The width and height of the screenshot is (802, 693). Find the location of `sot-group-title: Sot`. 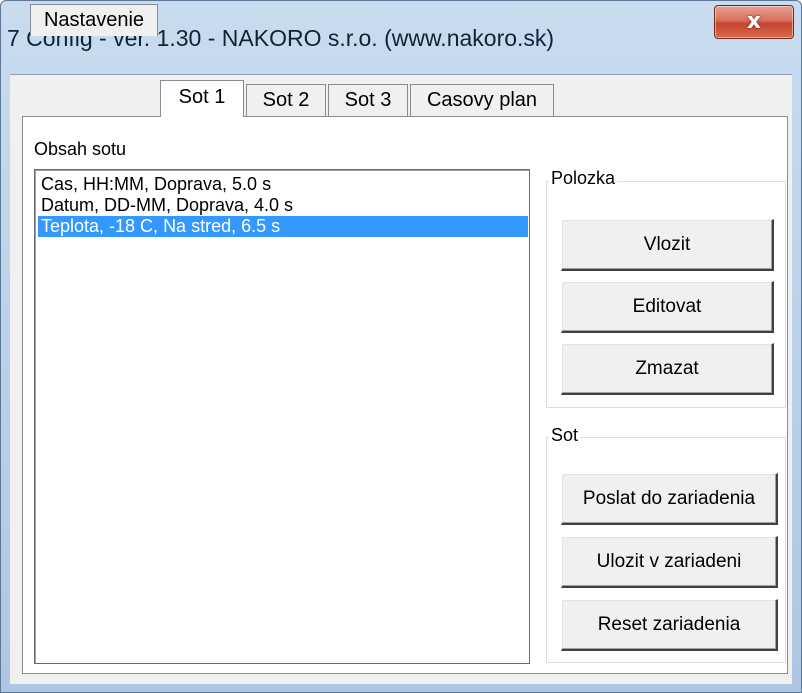

sot-group-title: Sot is located at coordinates (565, 435).